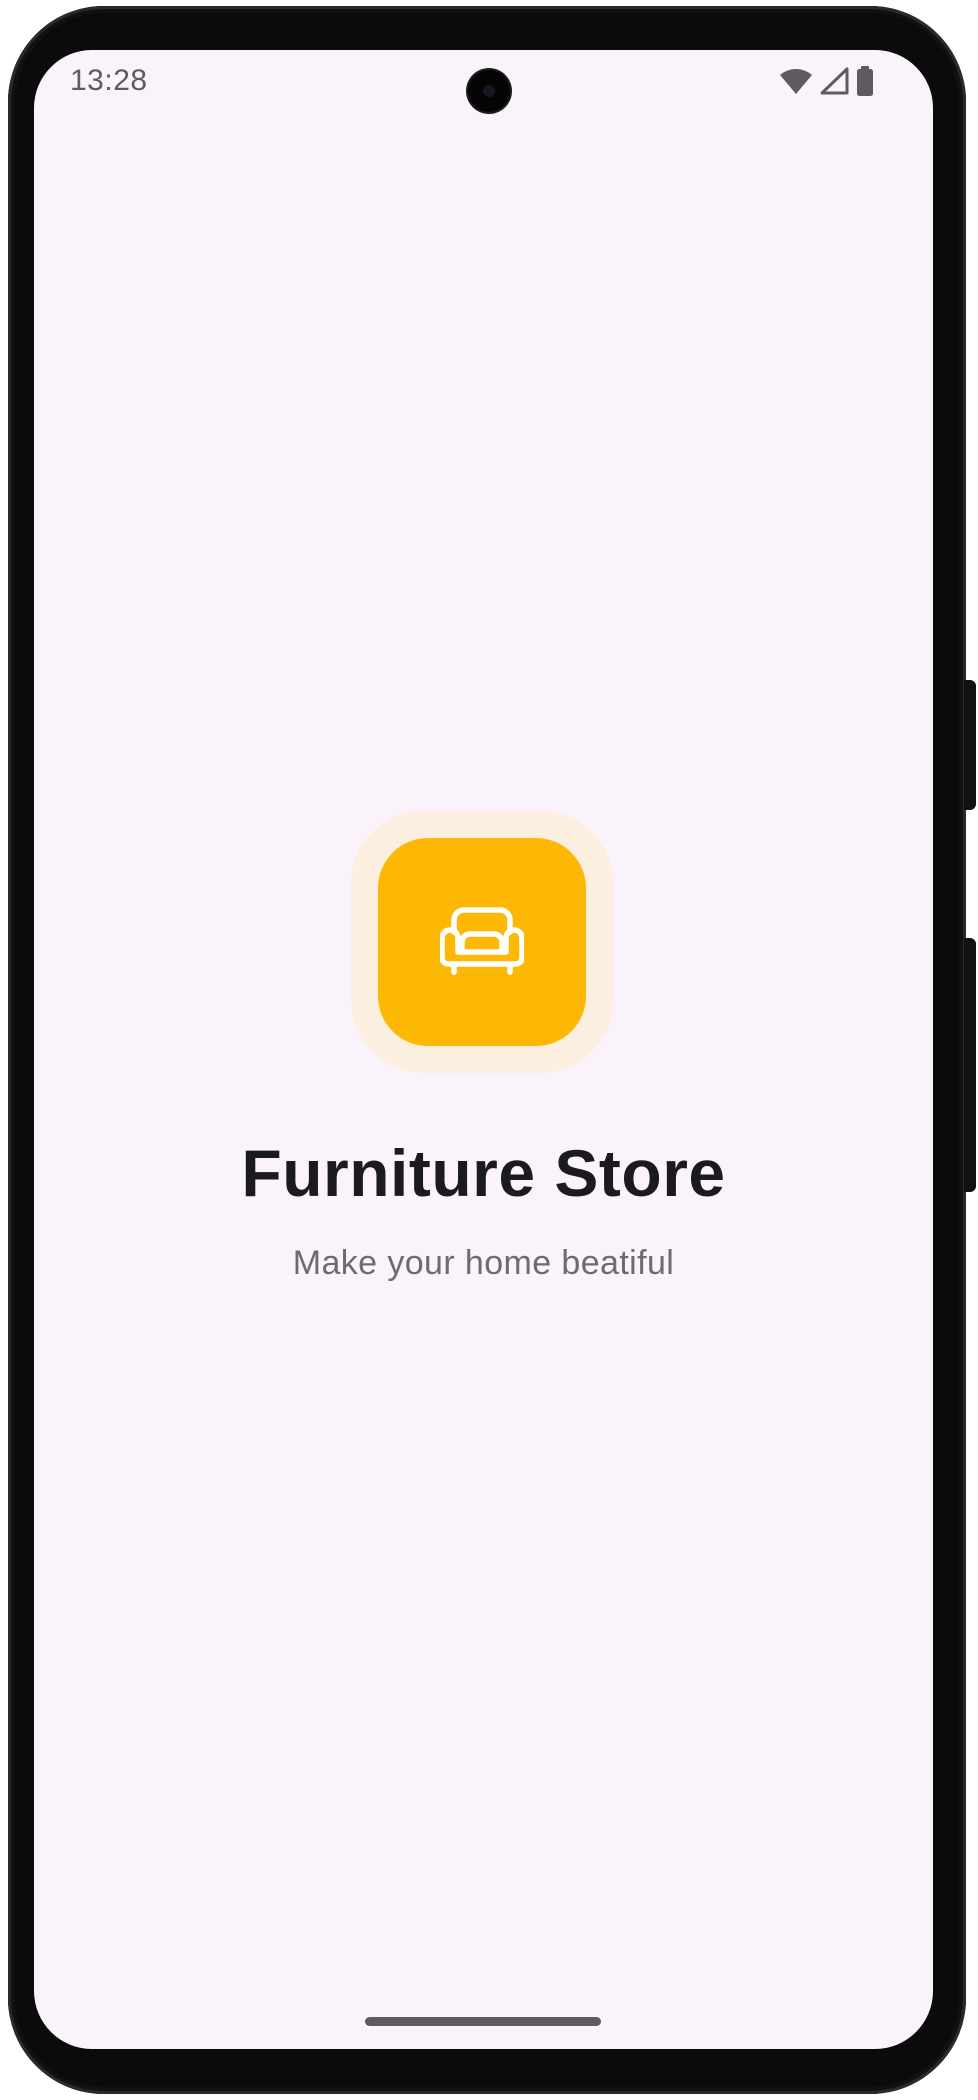 This screenshot has width=978, height=2100. Describe the element at coordinates (970, 1065) in the screenshot. I see `volume-rocker` at that location.